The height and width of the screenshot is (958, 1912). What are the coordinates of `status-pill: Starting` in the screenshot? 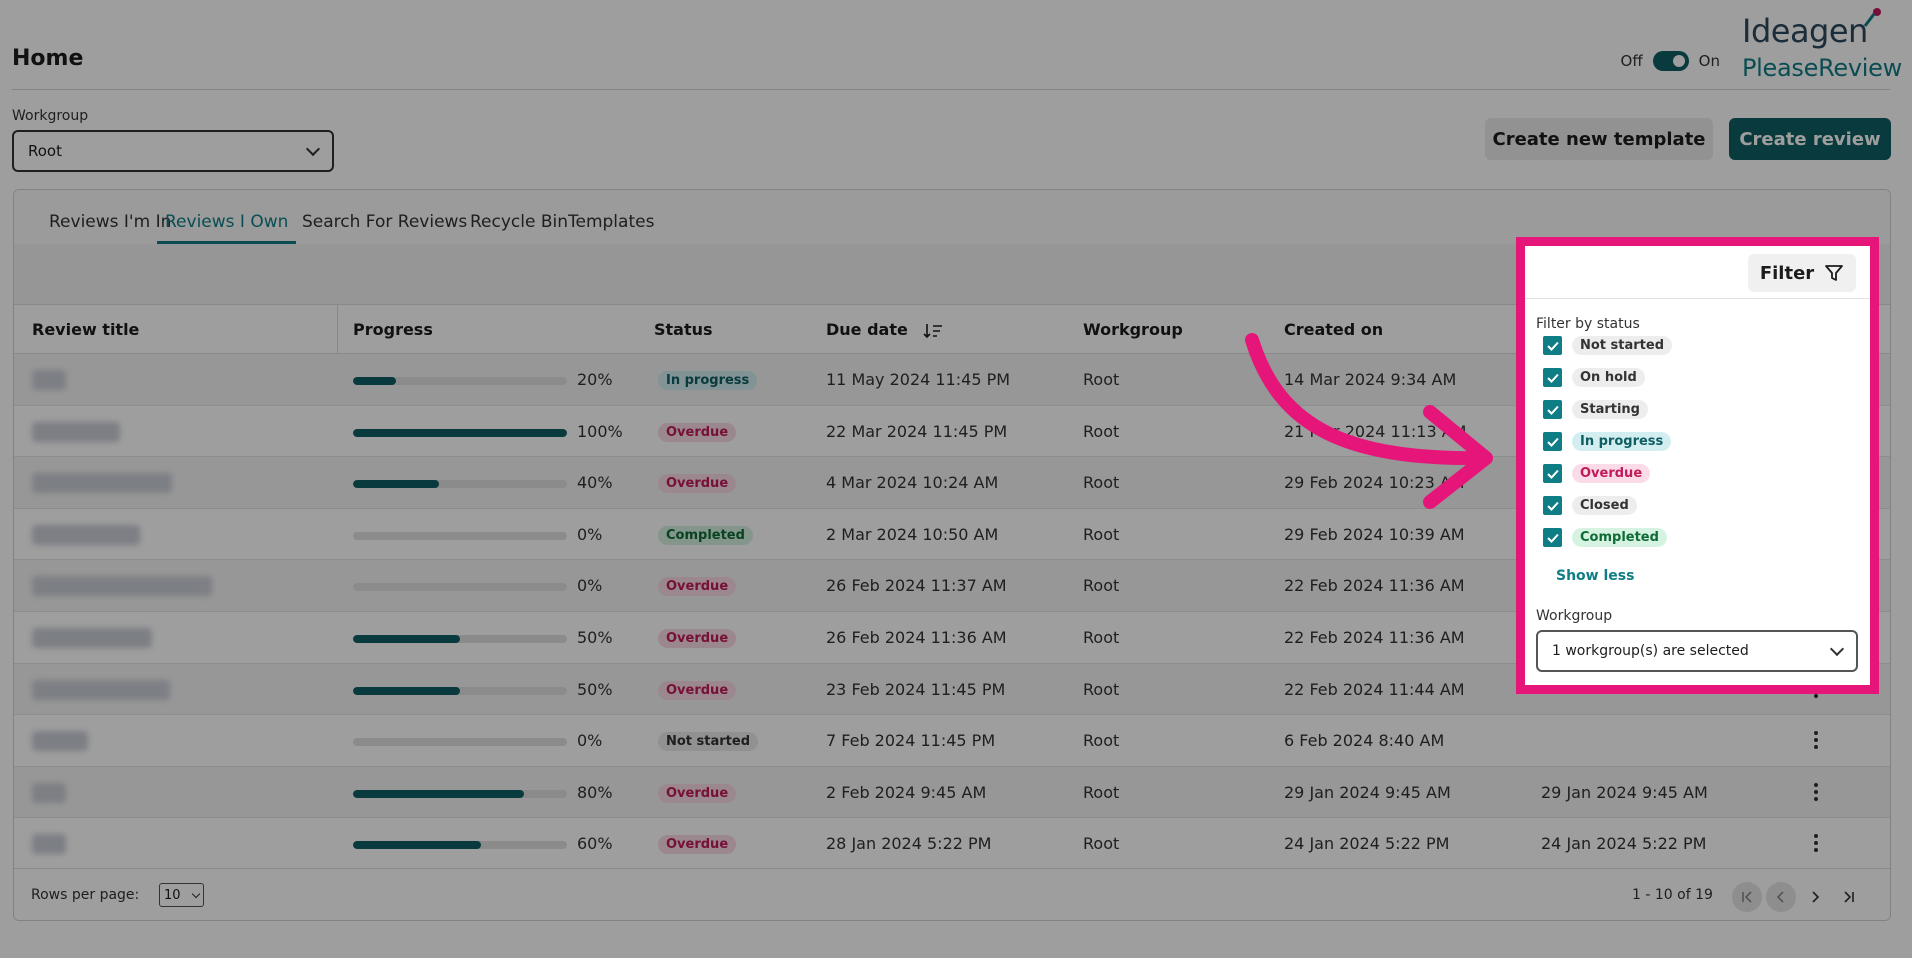 It's located at (1610, 409).